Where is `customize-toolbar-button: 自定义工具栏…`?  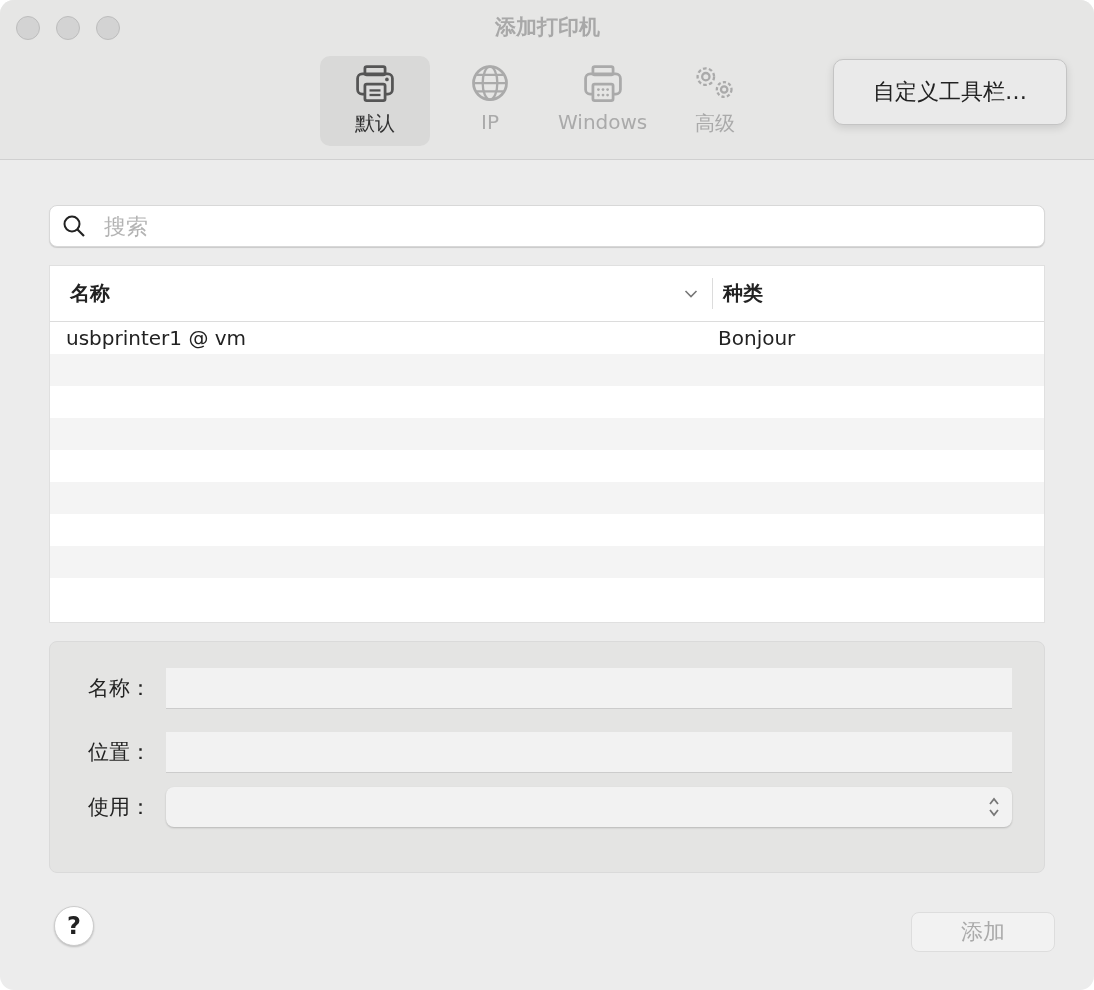
customize-toolbar-button: 自定义工具栏… is located at coordinates (950, 92).